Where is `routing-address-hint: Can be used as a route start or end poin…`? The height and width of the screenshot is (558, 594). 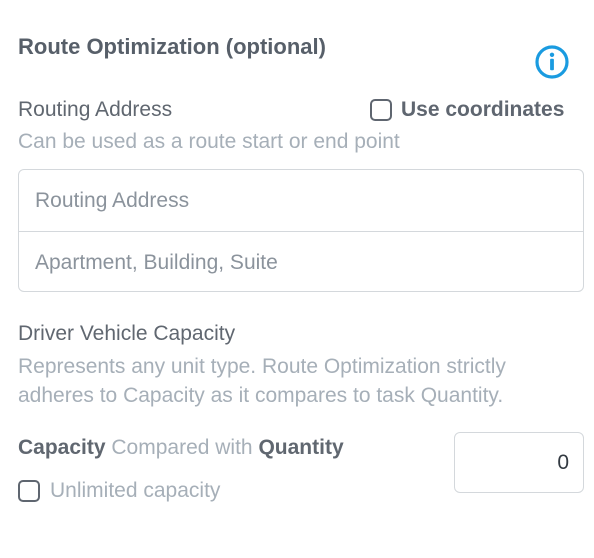 routing-address-hint: Can be used as a route start or end poin… is located at coordinates (209, 141).